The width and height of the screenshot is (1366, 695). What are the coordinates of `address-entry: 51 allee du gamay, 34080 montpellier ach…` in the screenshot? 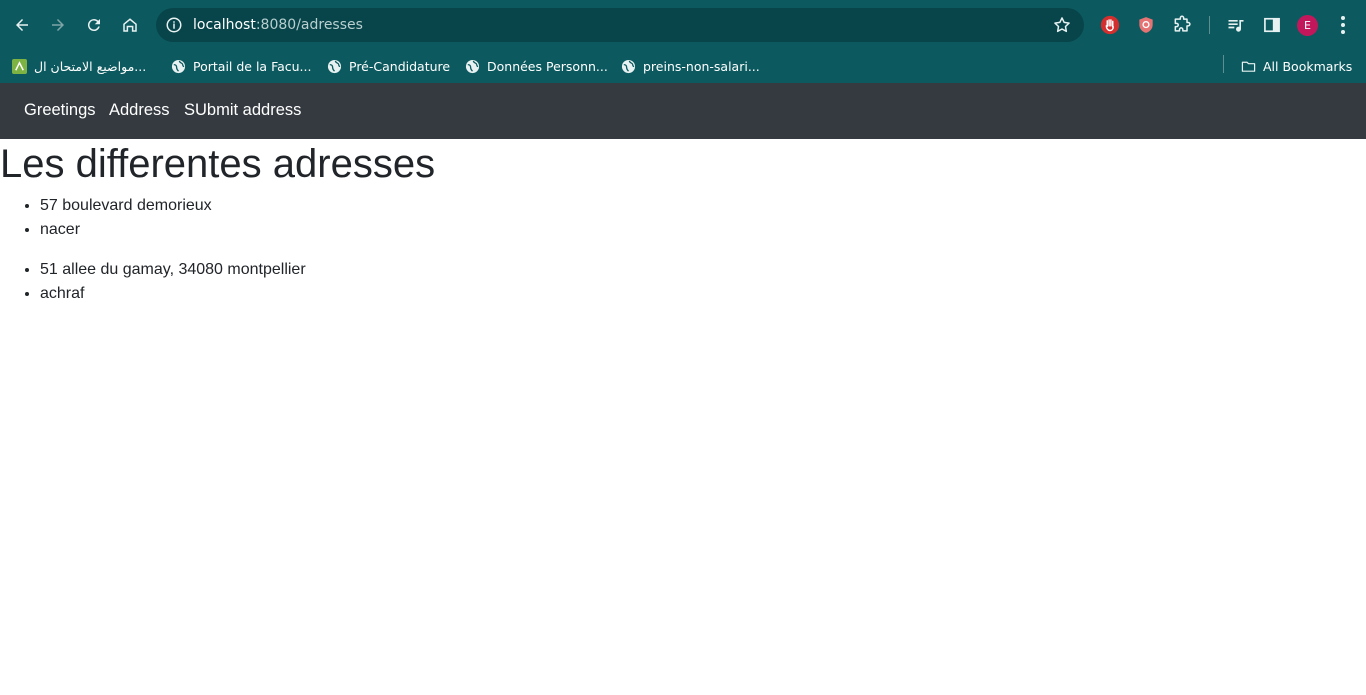 It's located at (173, 282).